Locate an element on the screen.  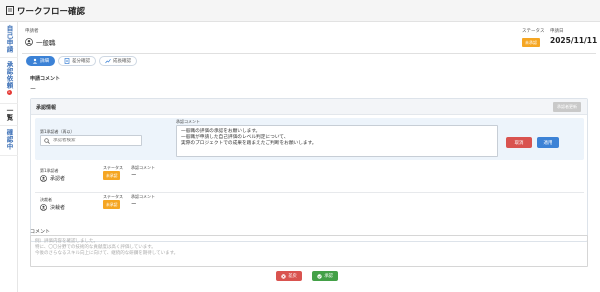
reviewer-role: 第1承認者 is located at coordinates (49, 170).